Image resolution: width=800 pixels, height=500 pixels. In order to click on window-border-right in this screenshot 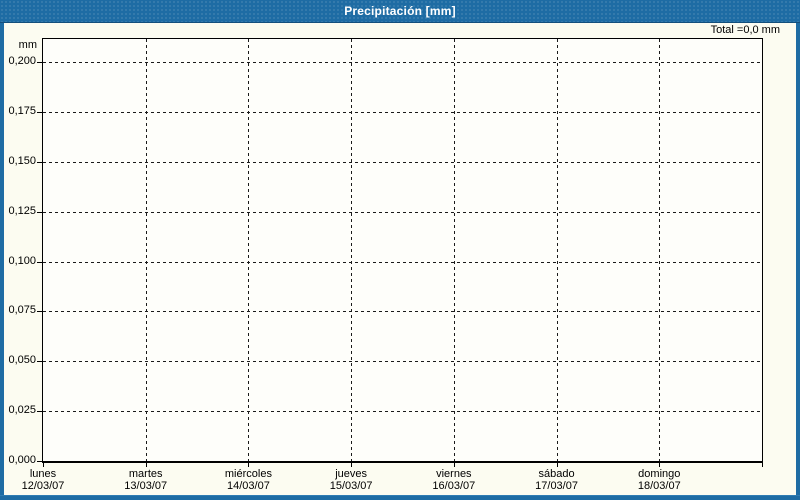, I will do `click(798, 261)`.